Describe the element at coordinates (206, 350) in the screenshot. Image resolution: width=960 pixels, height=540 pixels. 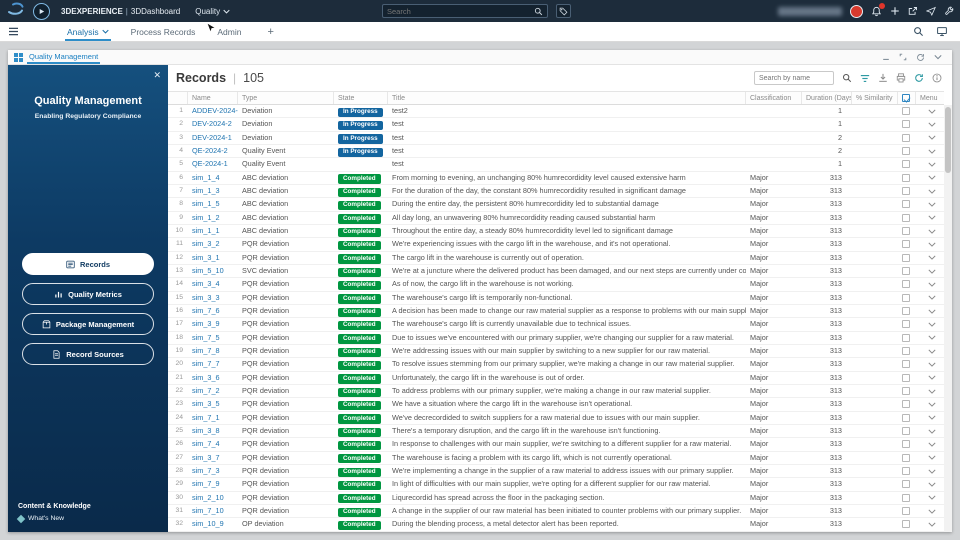
I see `record-link: sim_7_8` at that location.